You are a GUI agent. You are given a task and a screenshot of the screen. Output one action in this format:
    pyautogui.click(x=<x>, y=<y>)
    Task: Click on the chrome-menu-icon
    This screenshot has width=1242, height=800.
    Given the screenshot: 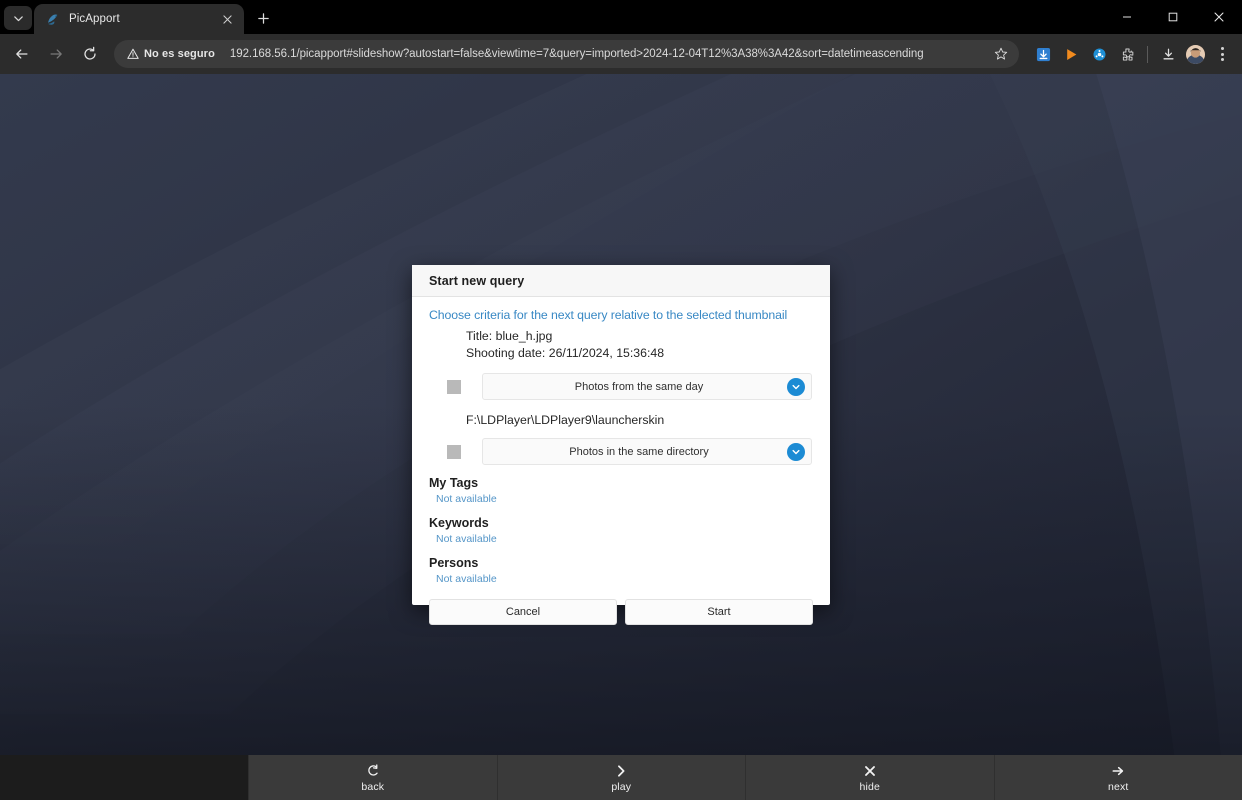 What is the action you would take?
    pyautogui.click(x=1222, y=54)
    